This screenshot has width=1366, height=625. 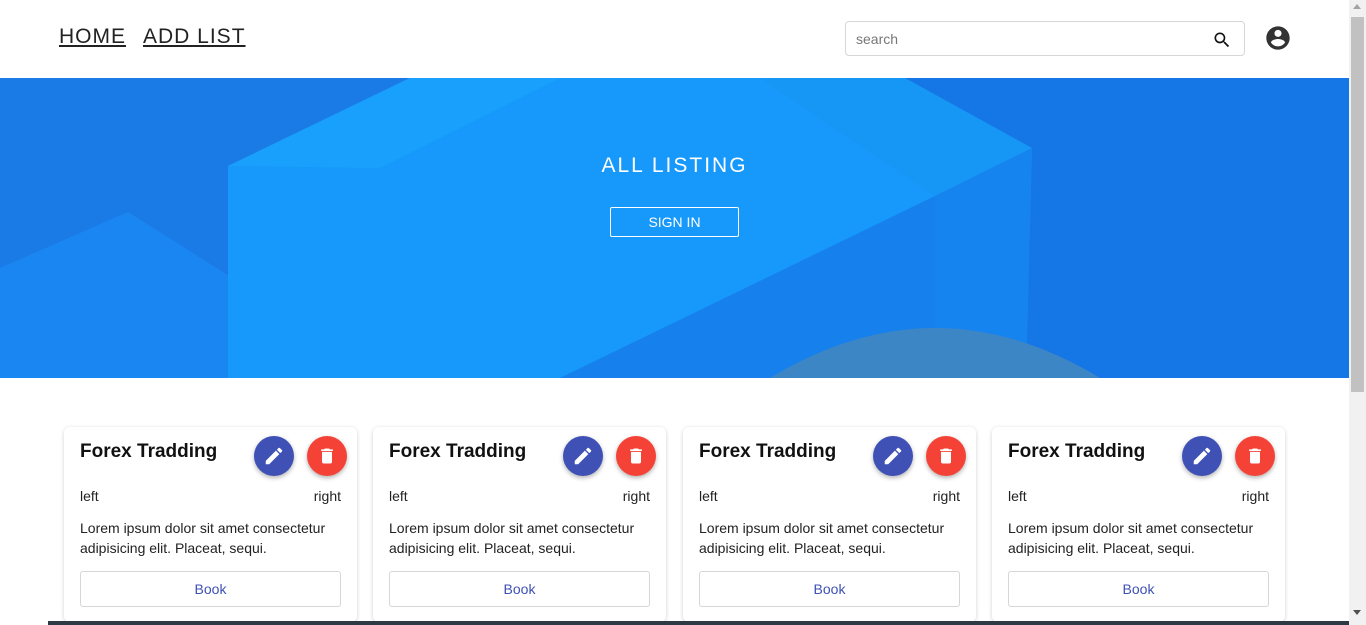 What do you see at coordinates (698, 623) in the screenshot?
I see `bottom-edge-strip` at bounding box center [698, 623].